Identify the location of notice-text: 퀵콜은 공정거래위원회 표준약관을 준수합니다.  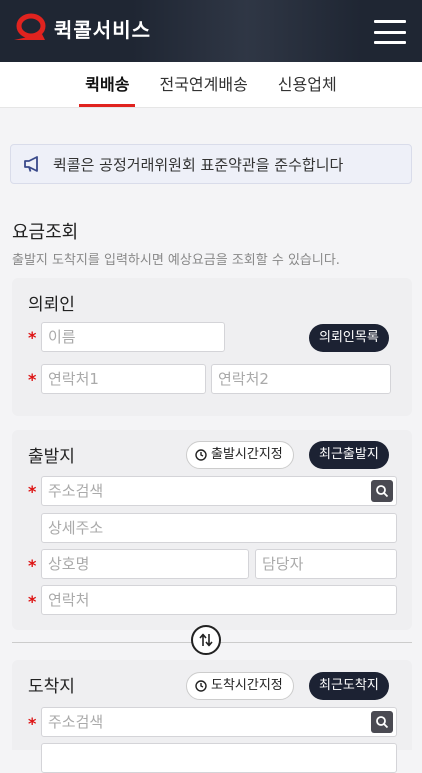
(198, 164).